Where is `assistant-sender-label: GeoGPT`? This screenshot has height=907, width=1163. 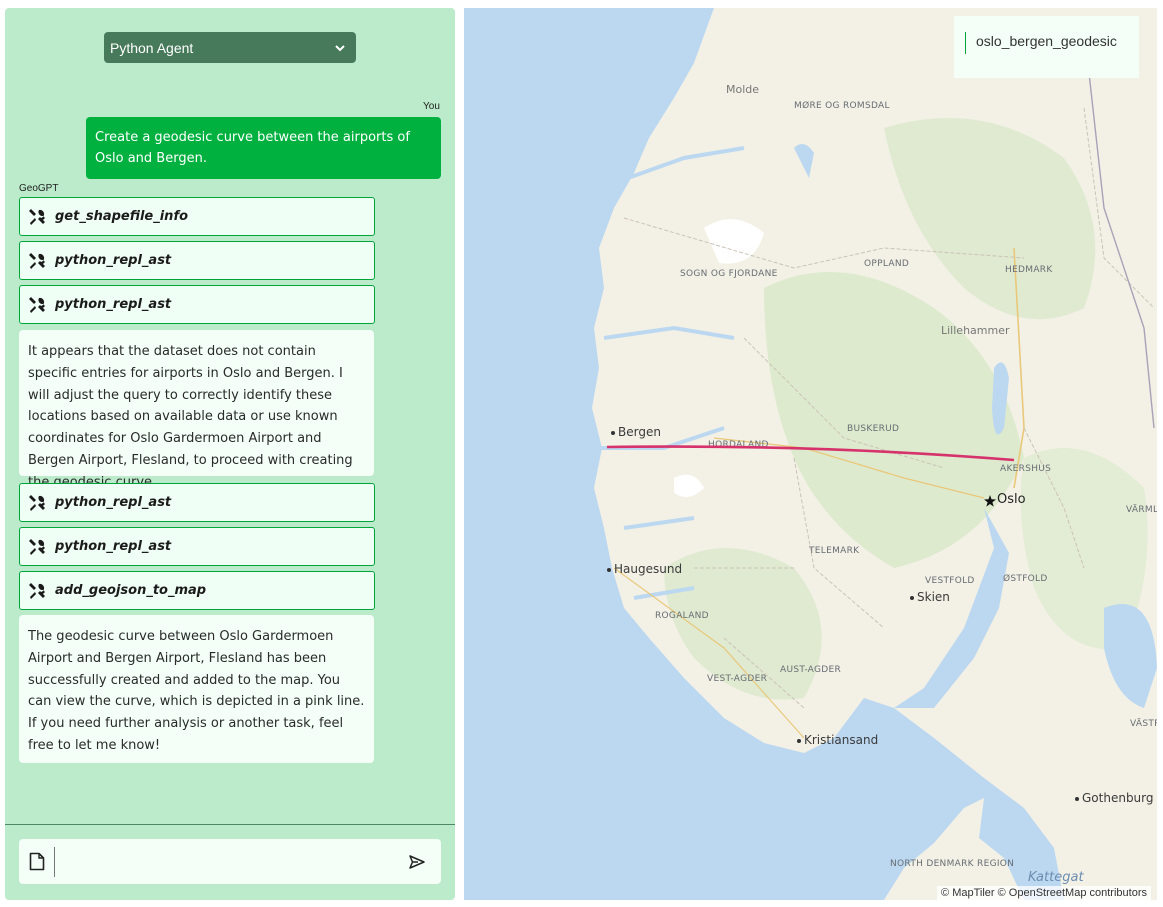
assistant-sender-label: GeoGPT is located at coordinates (39, 188).